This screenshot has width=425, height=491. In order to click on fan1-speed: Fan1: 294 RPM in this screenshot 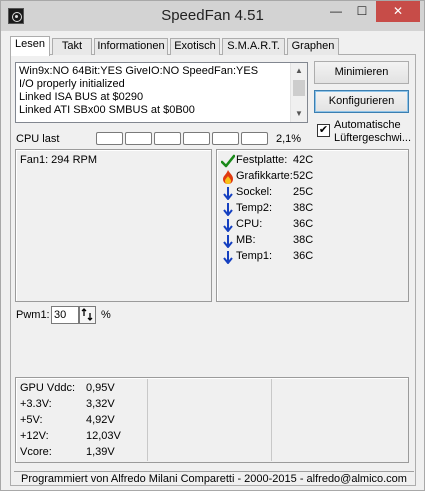, I will do `click(59, 160)`.